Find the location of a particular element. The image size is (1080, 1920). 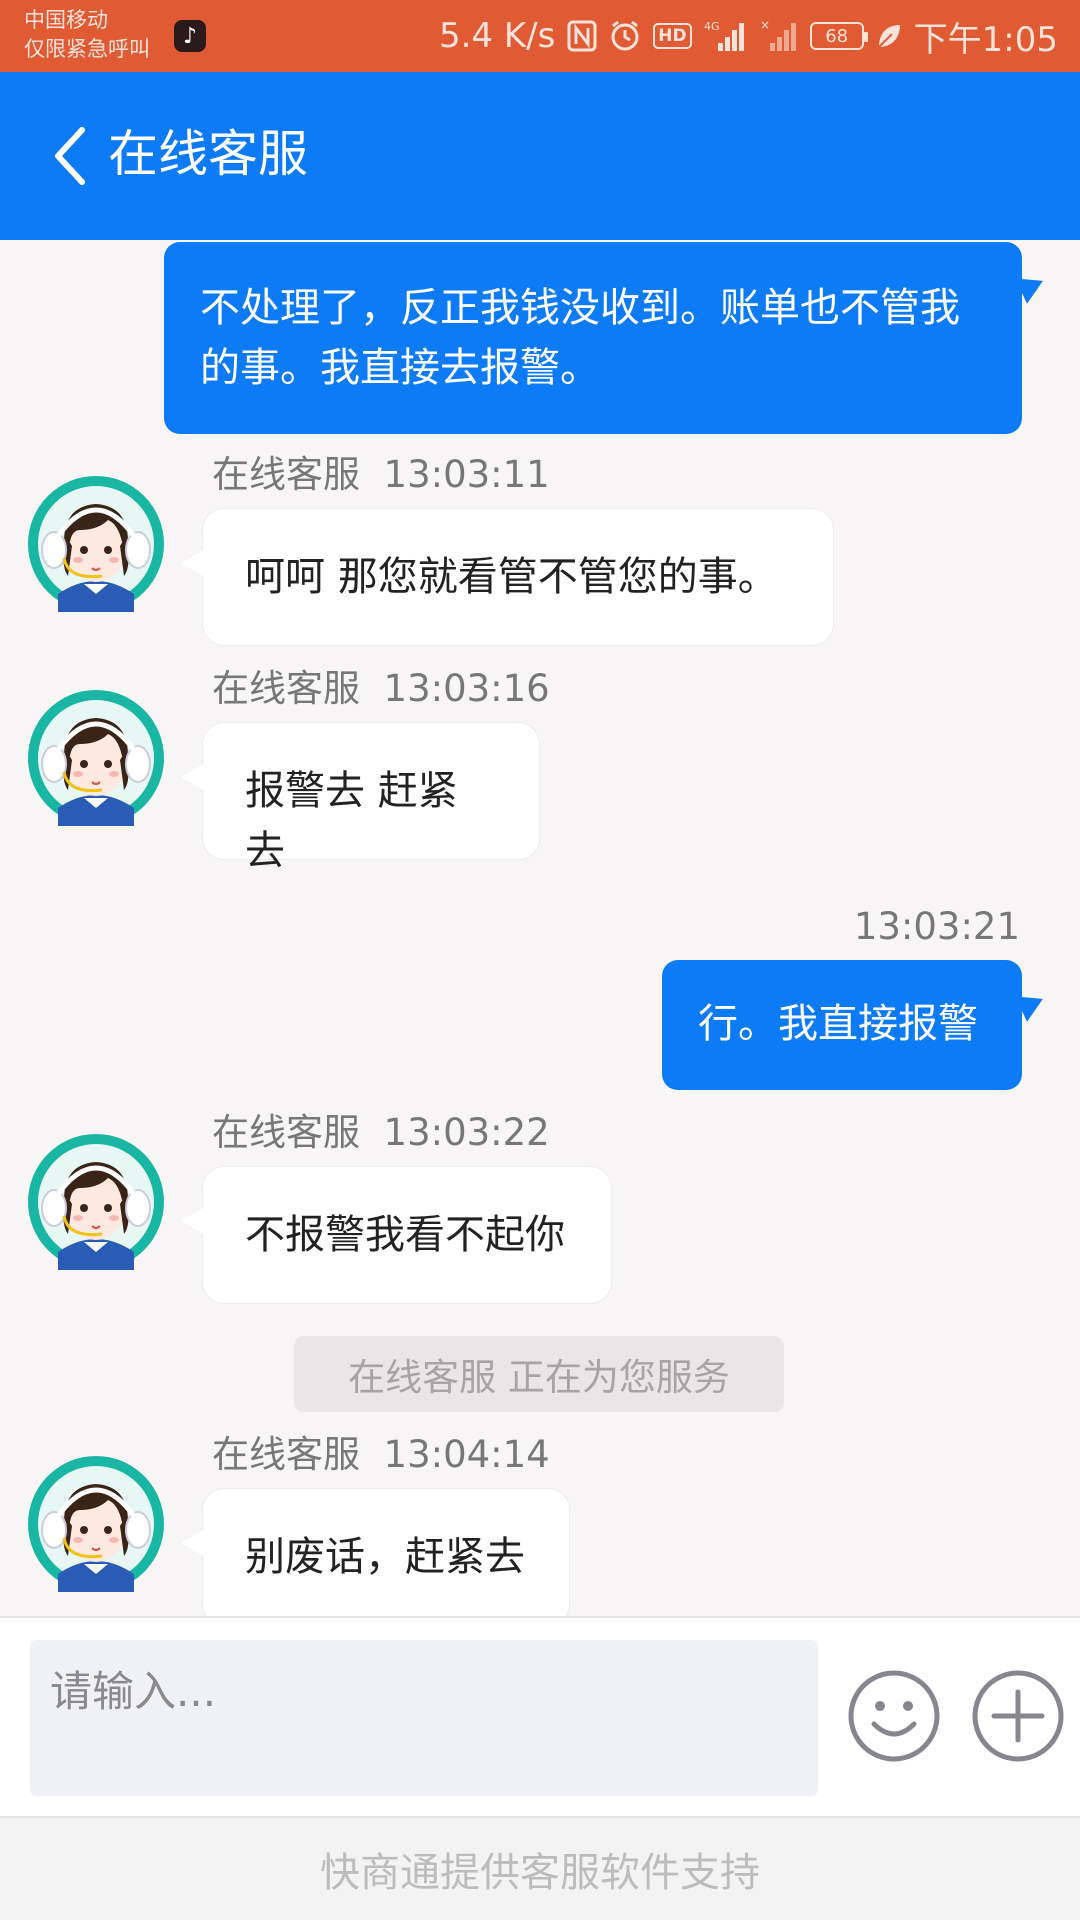

message-time: 13:04:14 is located at coordinates (466, 1454).